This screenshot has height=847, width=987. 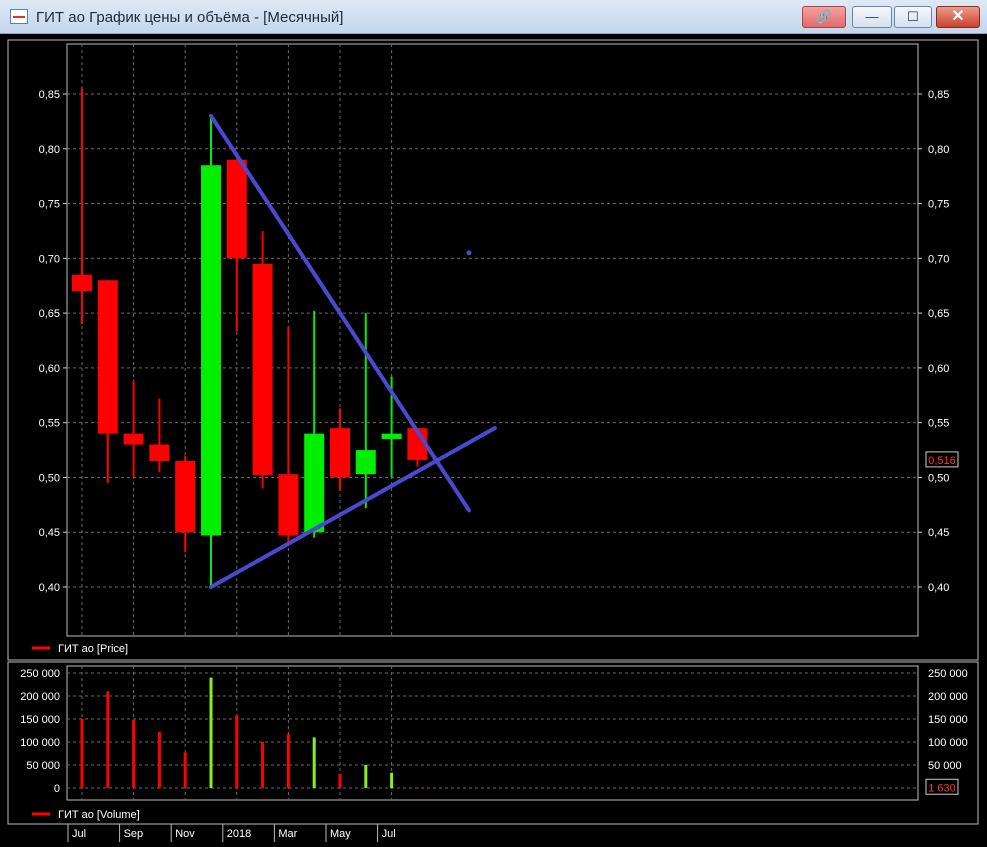 I want to click on x-axis-label: 2018, so click(x=239, y=834).